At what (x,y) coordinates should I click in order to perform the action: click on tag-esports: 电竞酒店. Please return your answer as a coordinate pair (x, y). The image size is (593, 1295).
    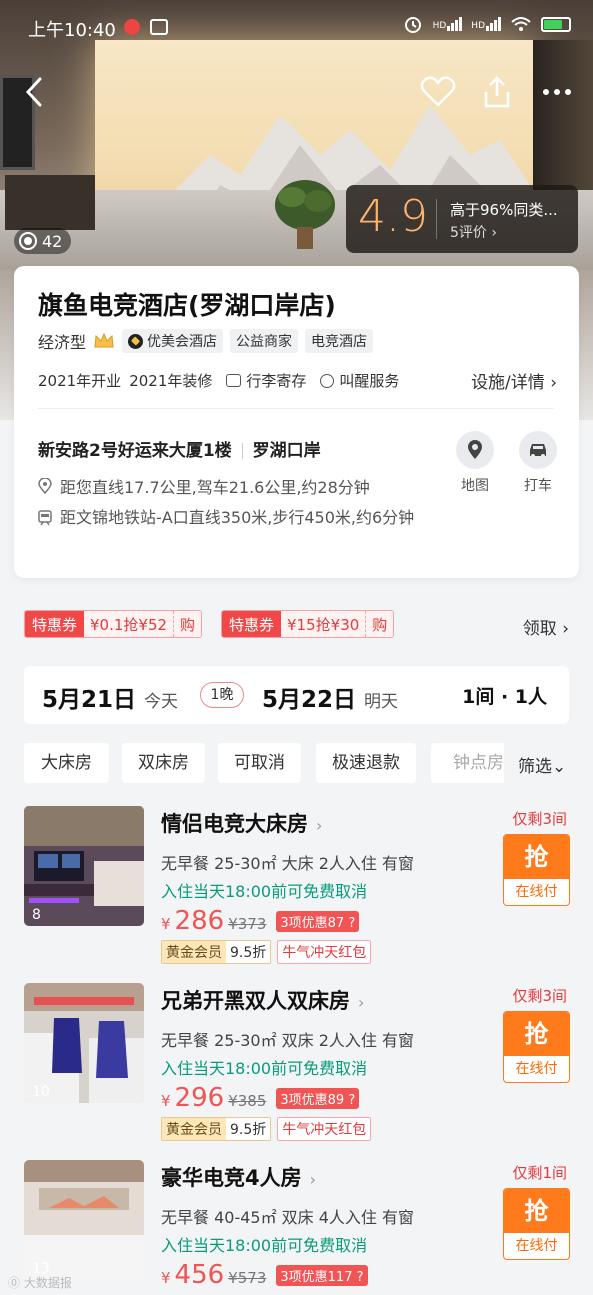
    Looking at the image, I should click on (339, 341).